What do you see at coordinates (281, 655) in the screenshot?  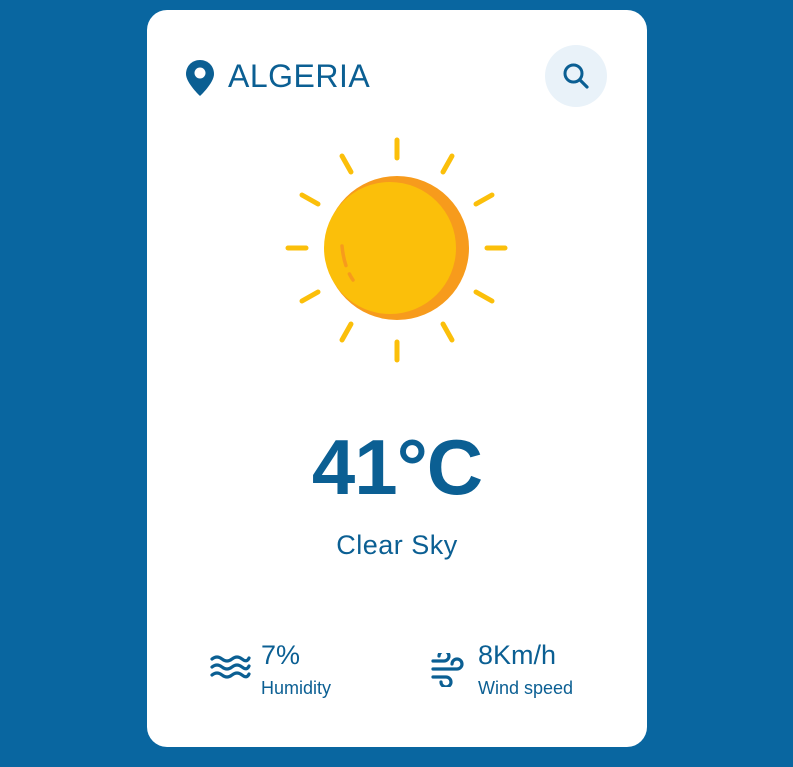 I see `humidity-value: 7%` at bounding box center [281, 655].